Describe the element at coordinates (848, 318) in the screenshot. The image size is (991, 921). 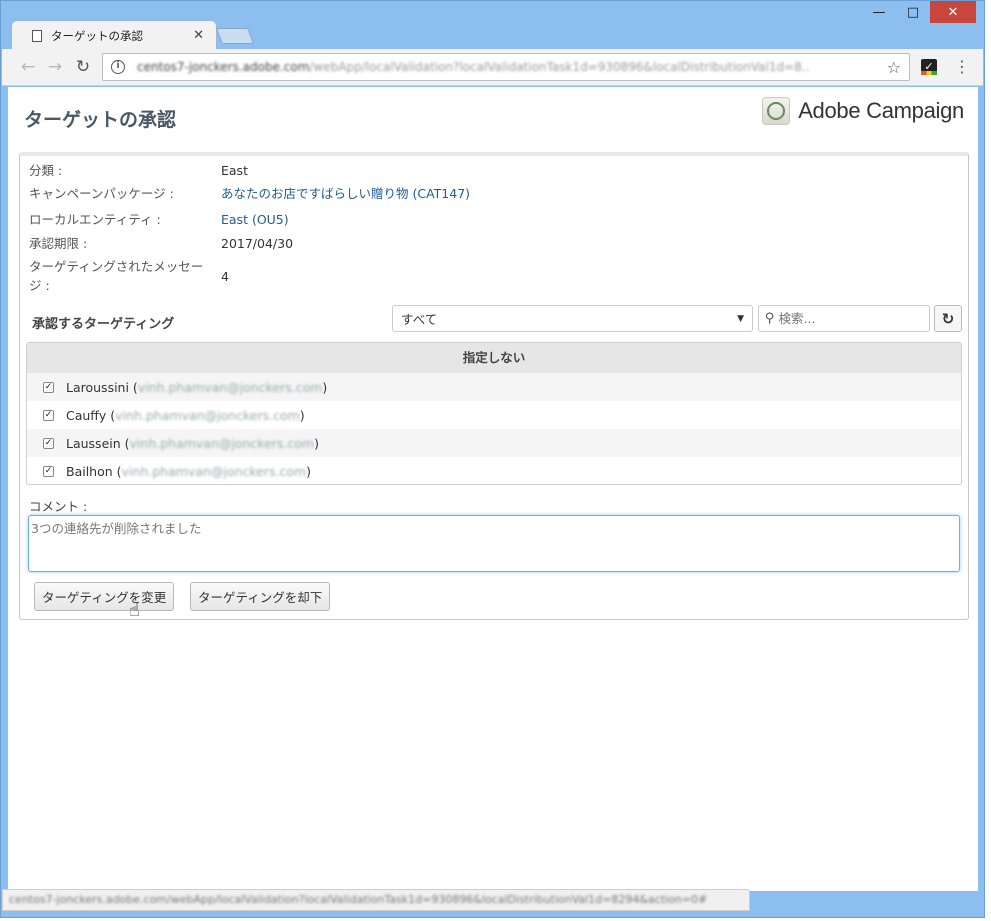
I see `search-input` at that location.